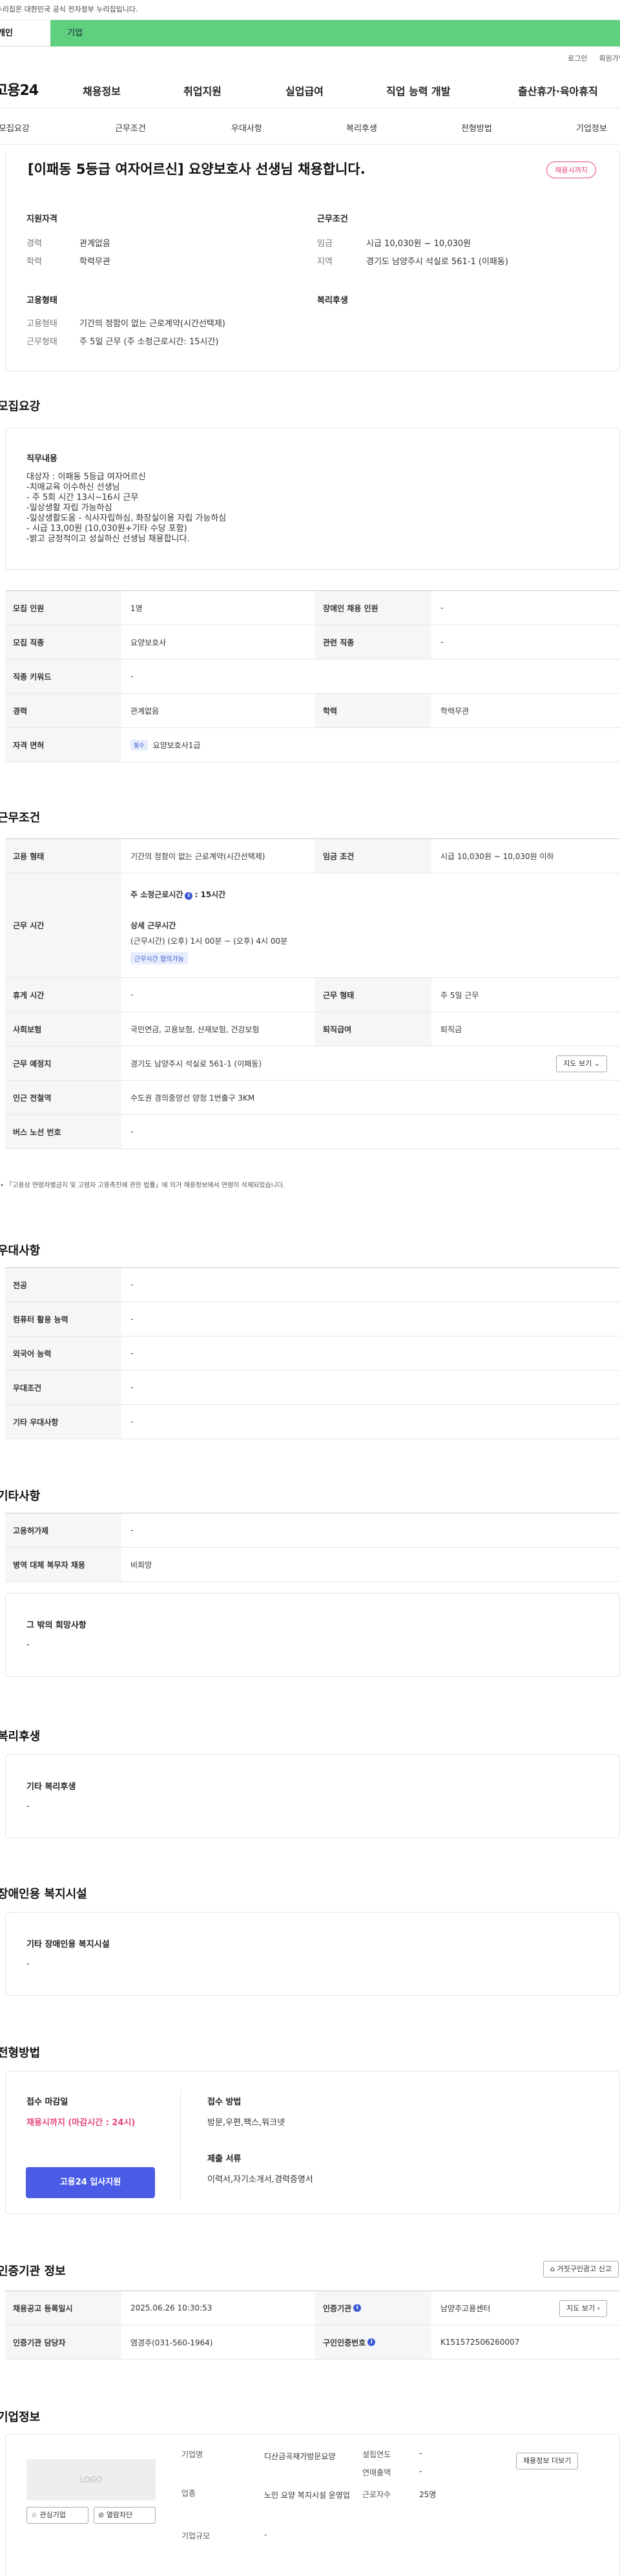  I want to click on table-row: 모집 직종 요양보호사 관련 직종 -, so click(312, 642).